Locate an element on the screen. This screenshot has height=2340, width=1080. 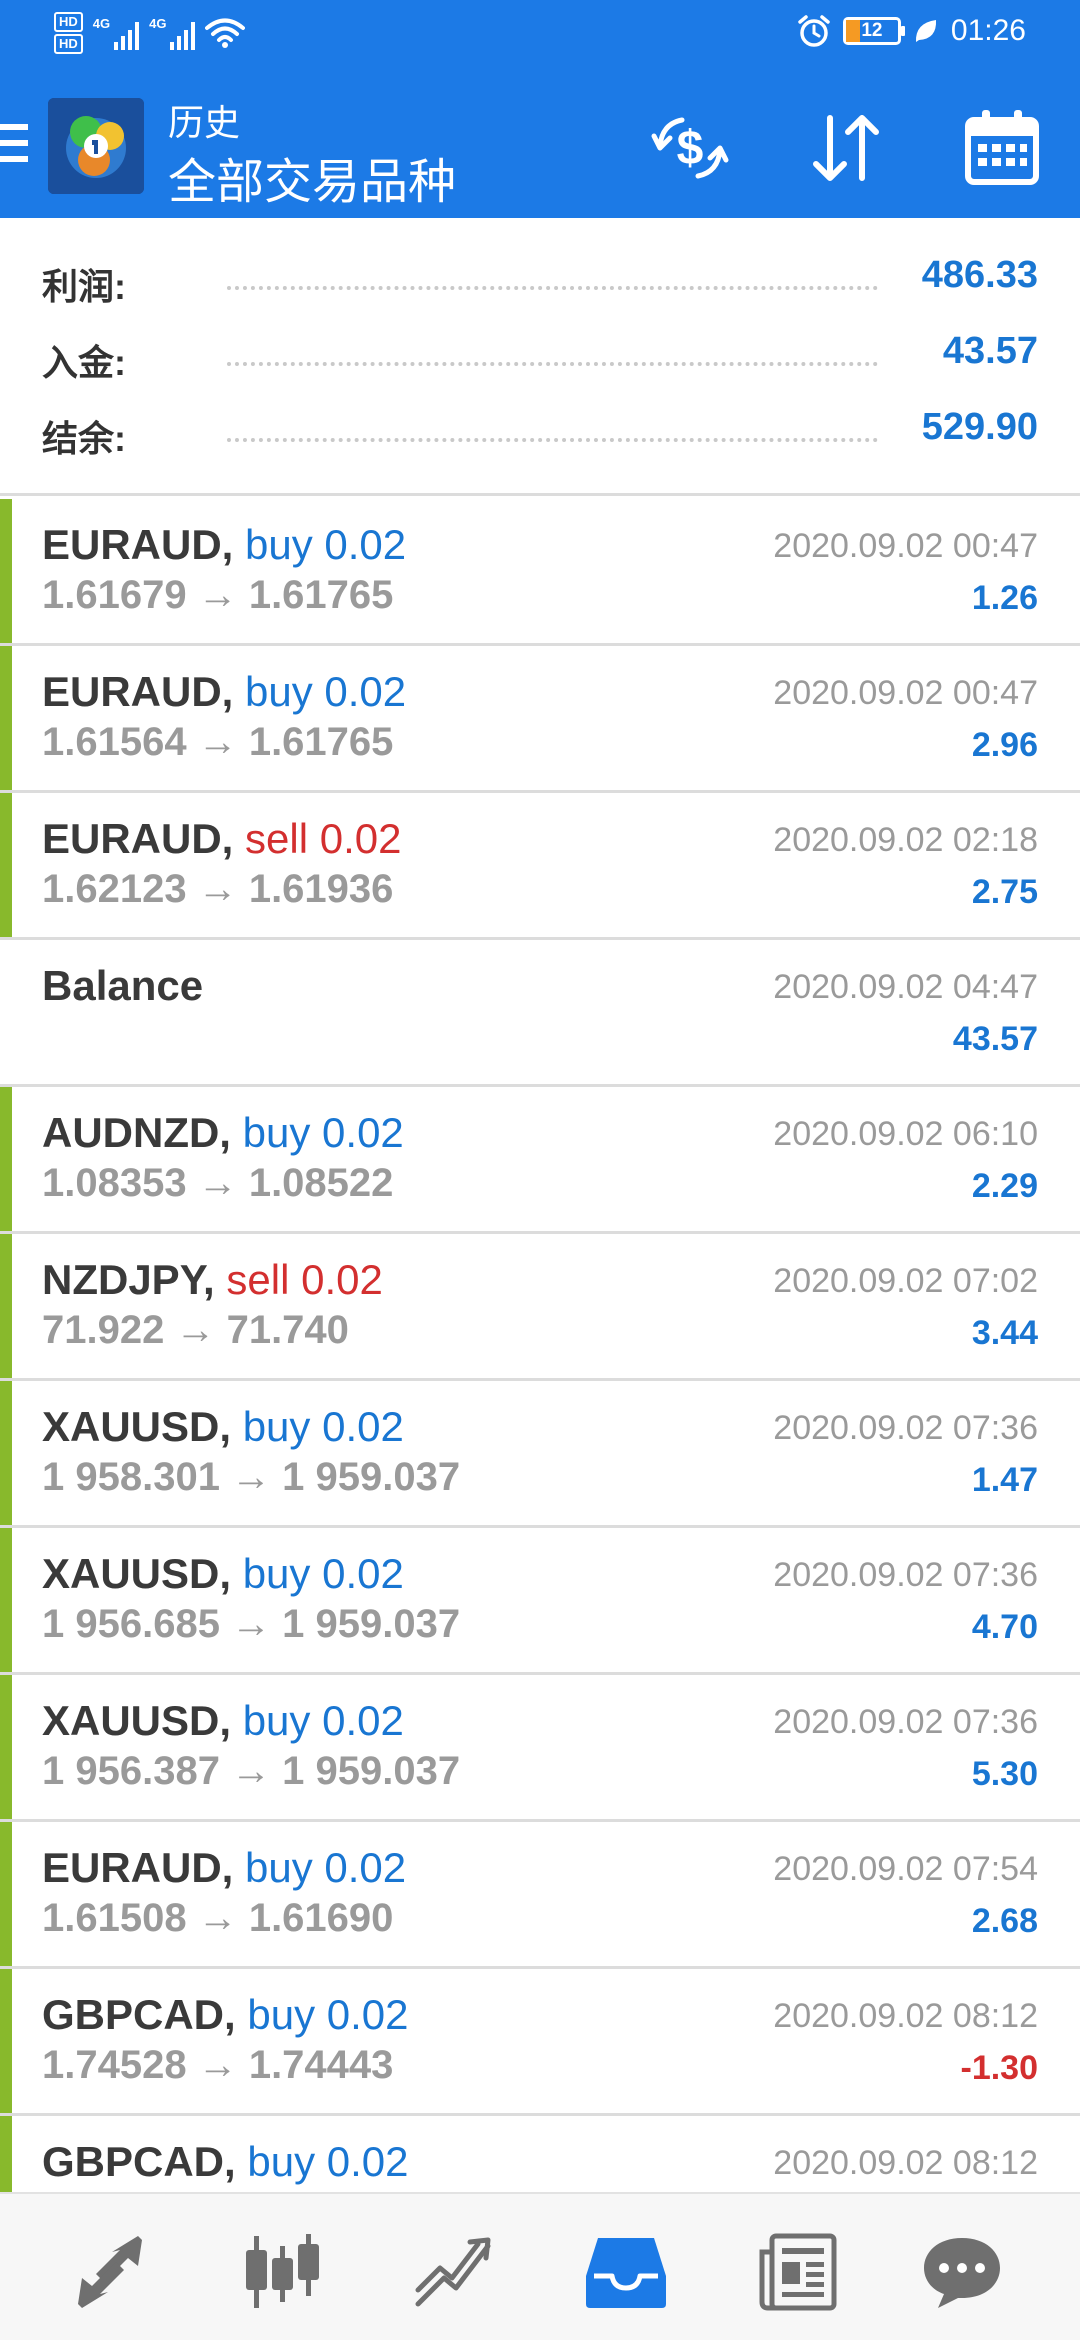
deal-symbol: XAUUSD, is located at coordinates (137, 1573).